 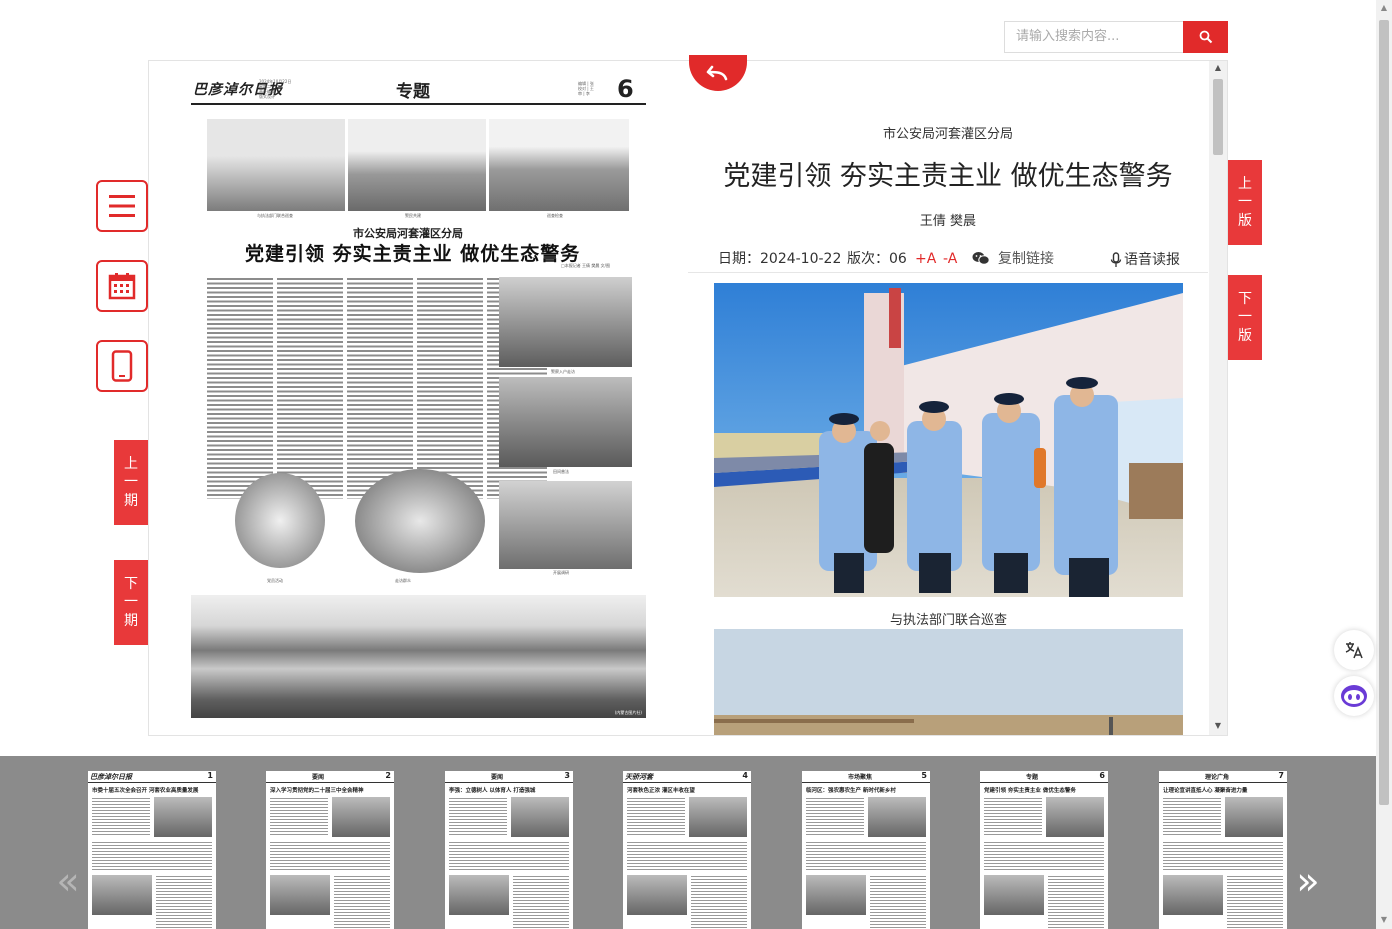 What do you see at coordinates (152, 850) in the screenshot?
I see `page-thumbnail: 巴彦淖尔日报 1 市委十届五次全会召开 河套农业高质量发展` at bounding box center [152, 850].